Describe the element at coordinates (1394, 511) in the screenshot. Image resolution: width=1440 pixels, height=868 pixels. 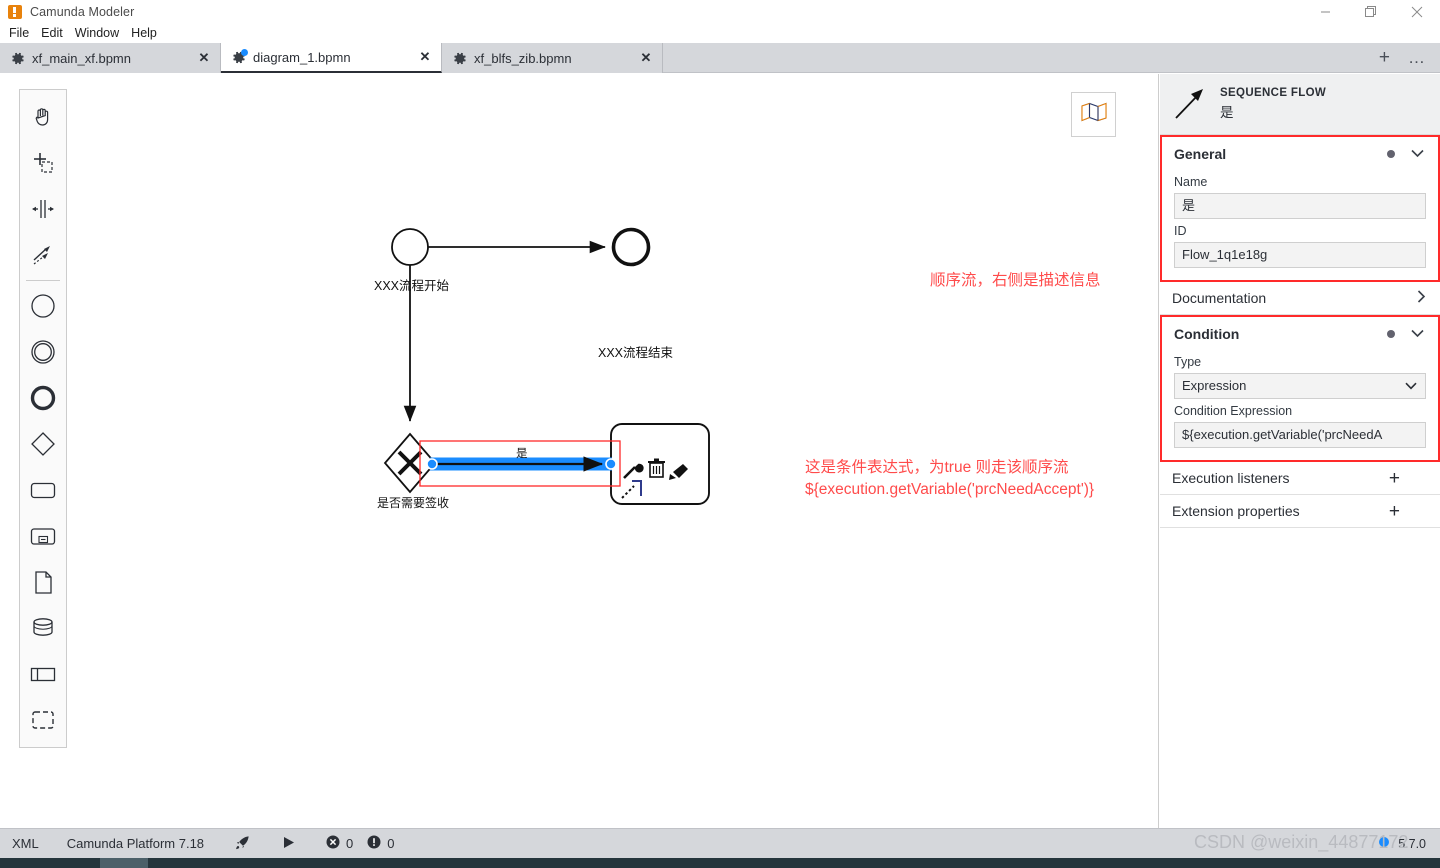
I see `add-extension-property-button: +` at that location.